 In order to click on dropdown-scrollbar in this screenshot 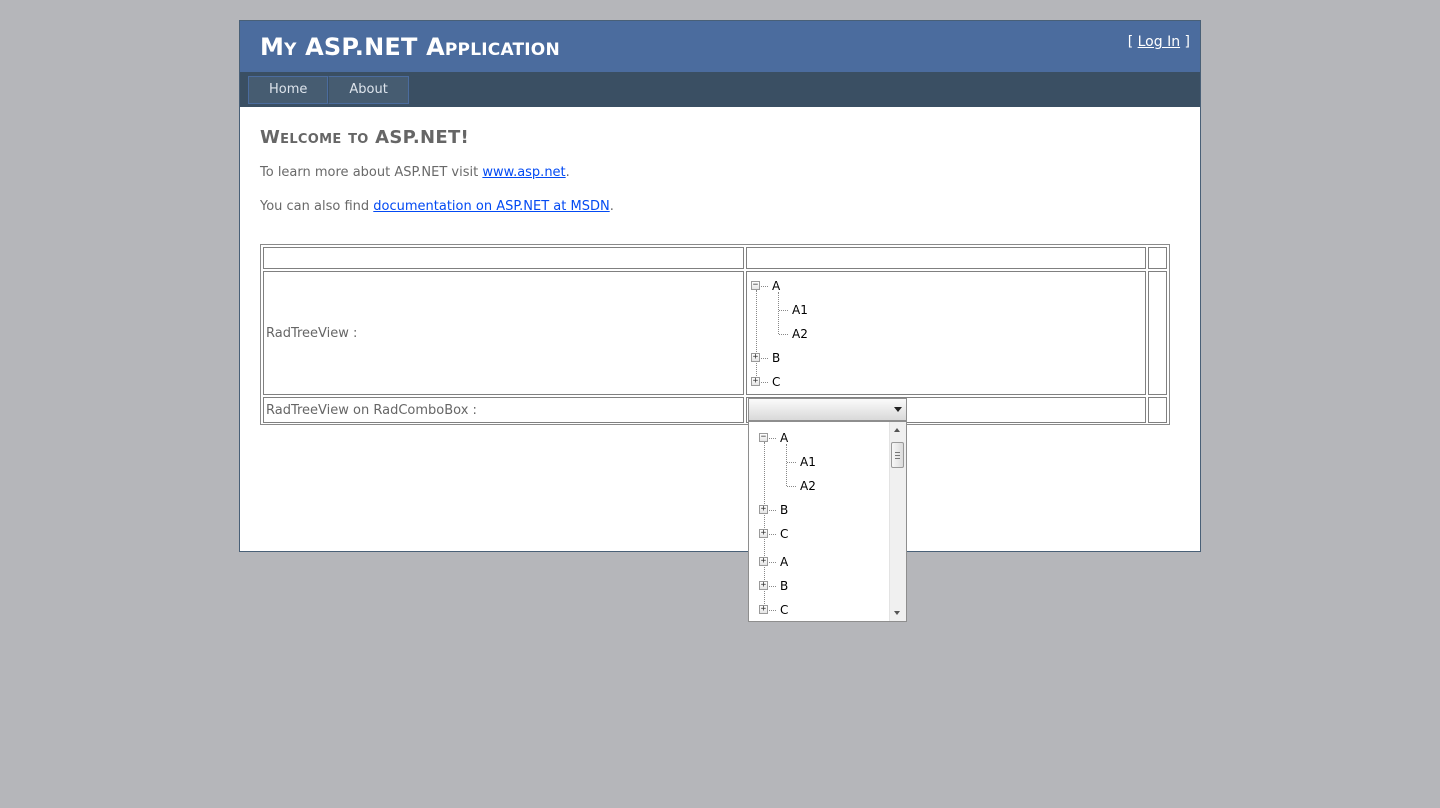, I will do `click(897, 521)`.